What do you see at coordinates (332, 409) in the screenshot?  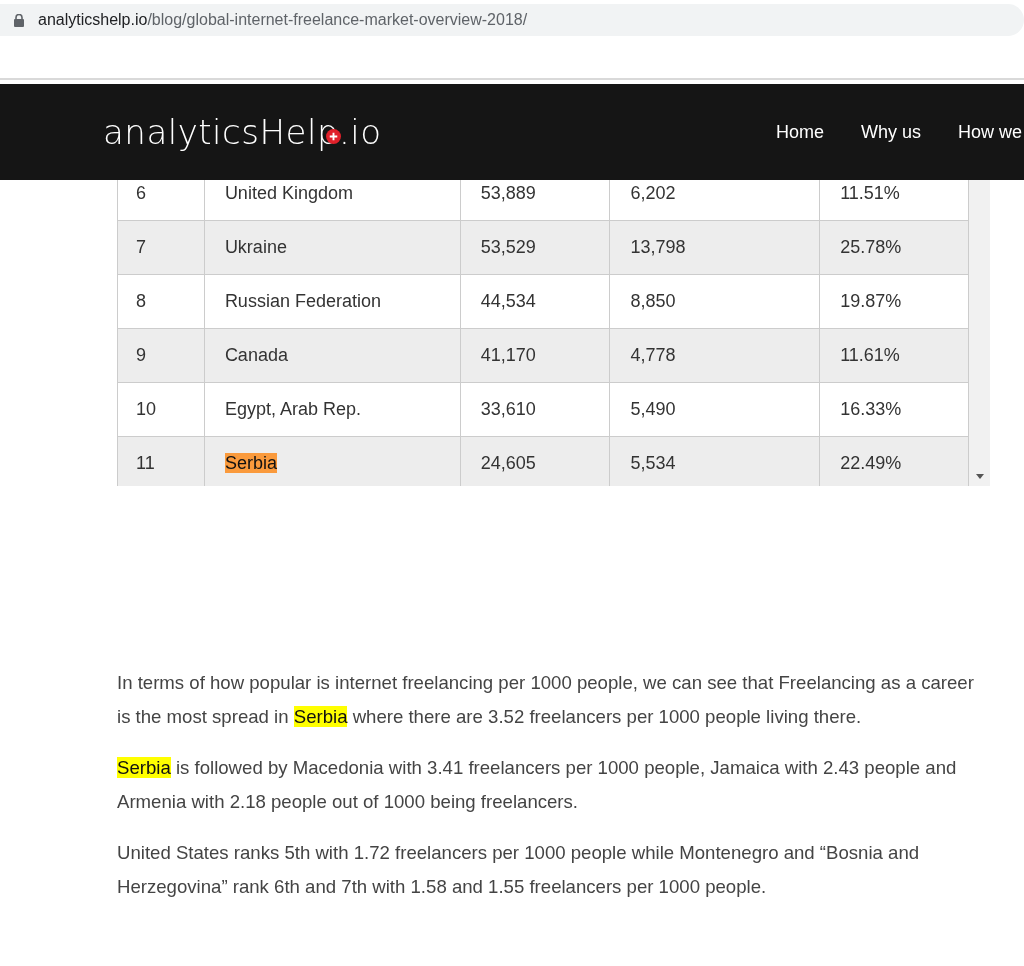 I see `table-cell: Egypt, Arab Rep.` at bounding box center [332, 409].